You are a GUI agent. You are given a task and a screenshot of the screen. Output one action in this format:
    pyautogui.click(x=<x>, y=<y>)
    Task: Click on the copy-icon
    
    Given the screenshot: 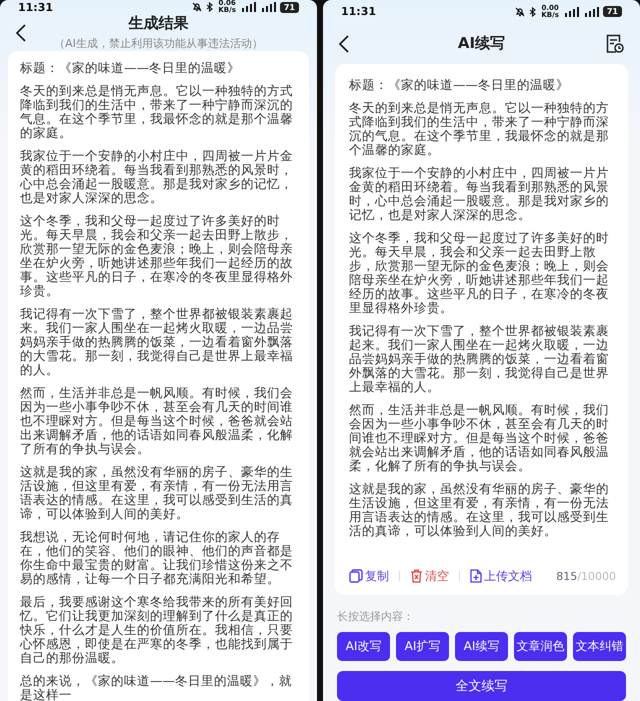 What is the action you would take?
    pyautogui.click(x=356, y=576)
    